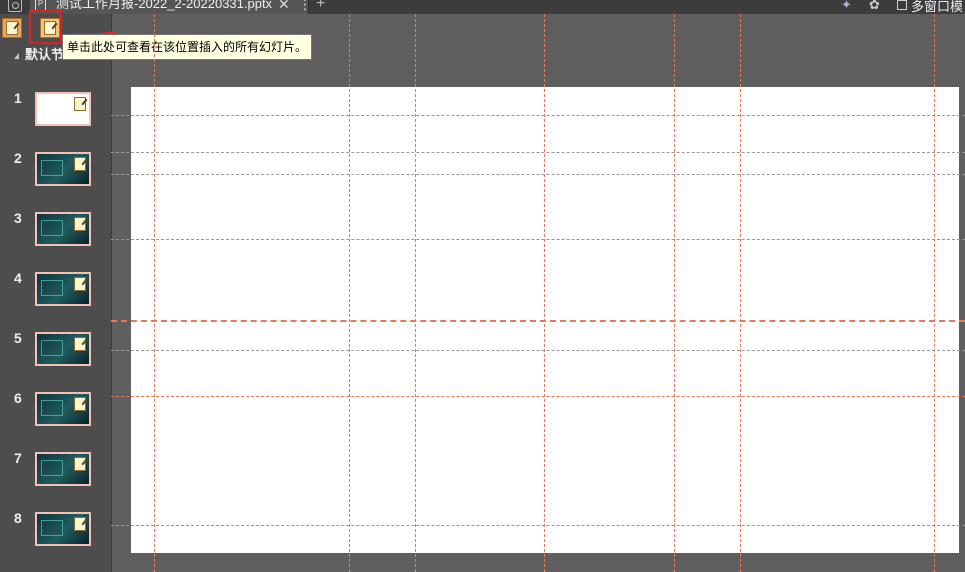 This screenshot has width=965, height=572. Describe the element at coordinates (18, 518) in the screenshot. I see `slide-number: 8` at that location.